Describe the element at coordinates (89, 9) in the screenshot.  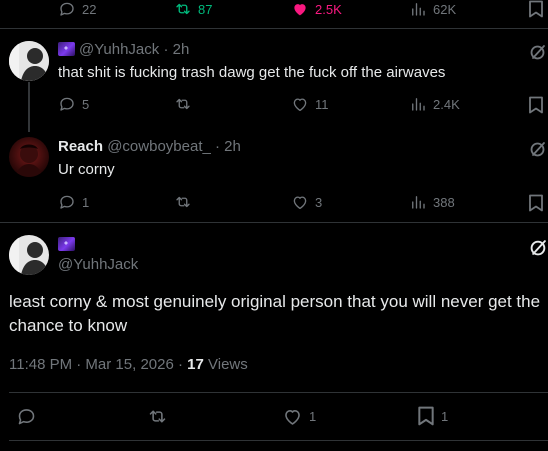
I see `top-reply-count: 22` at that location.